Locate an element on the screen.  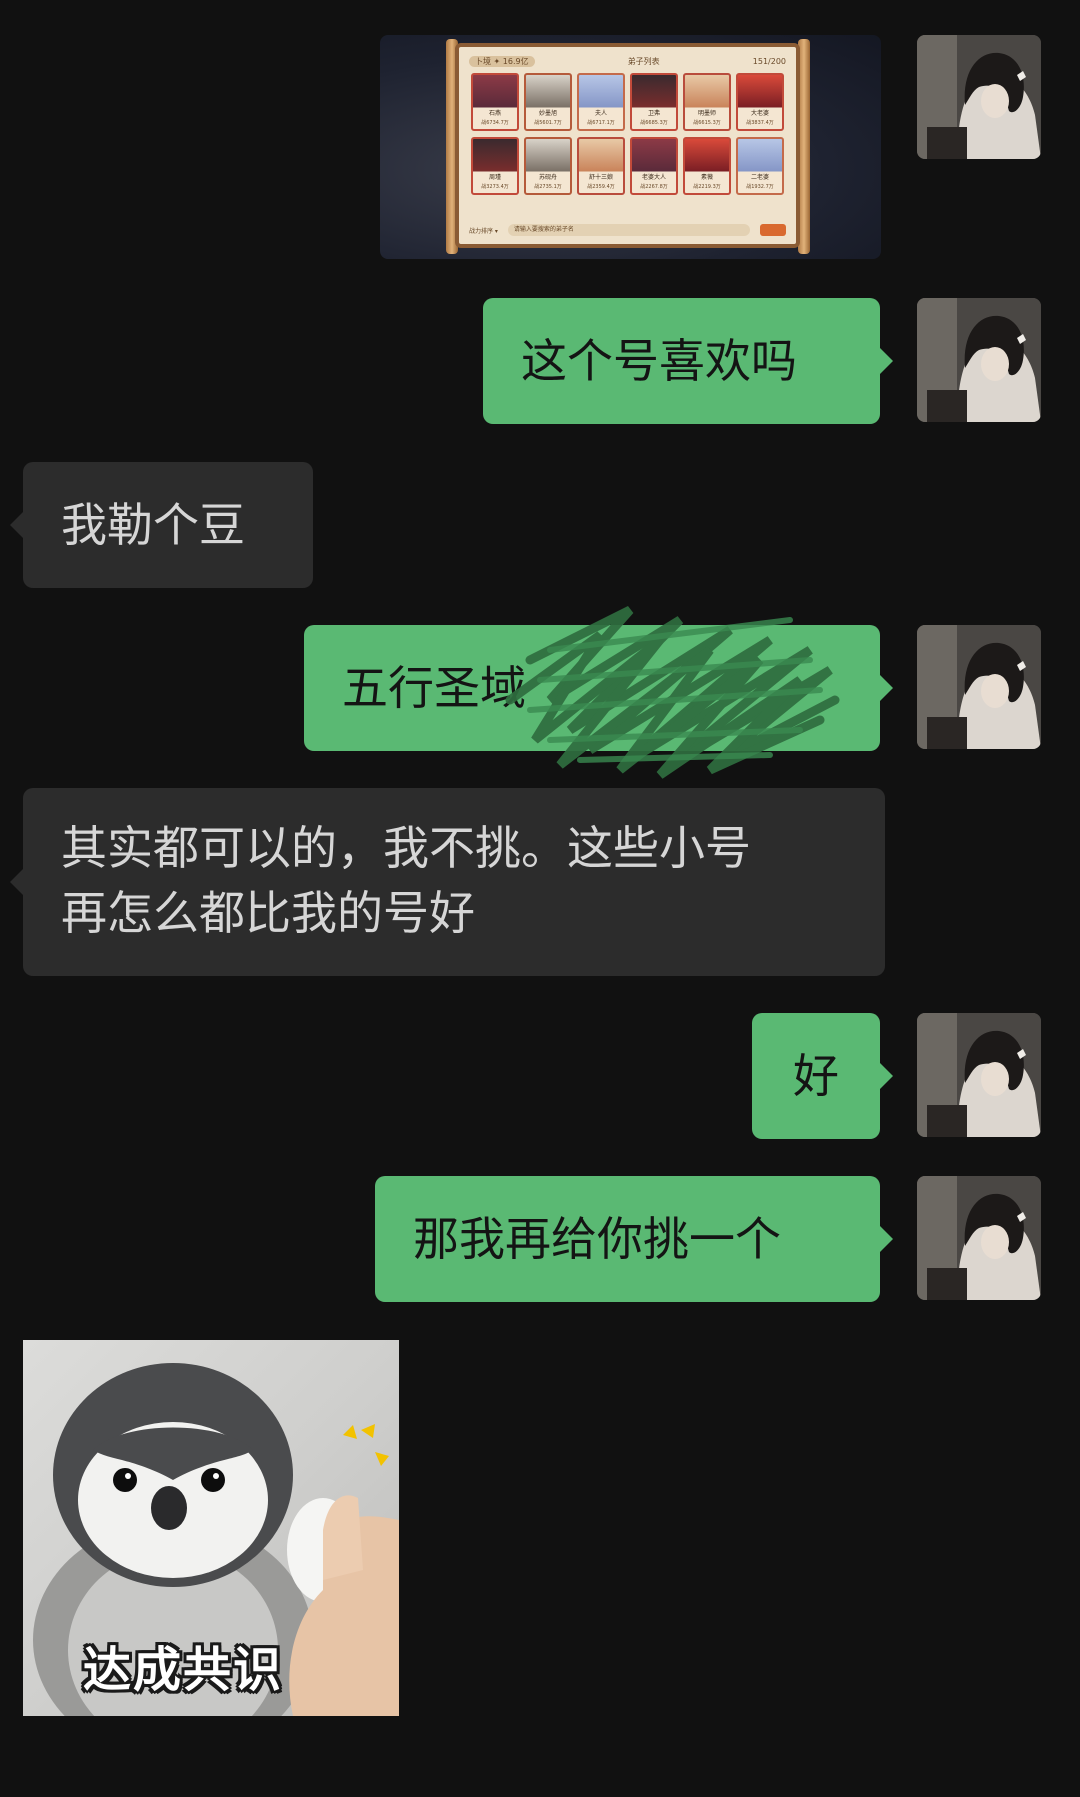
disciple-card: 周瑾 战3273.4万 is located at coordinates (495, 166).